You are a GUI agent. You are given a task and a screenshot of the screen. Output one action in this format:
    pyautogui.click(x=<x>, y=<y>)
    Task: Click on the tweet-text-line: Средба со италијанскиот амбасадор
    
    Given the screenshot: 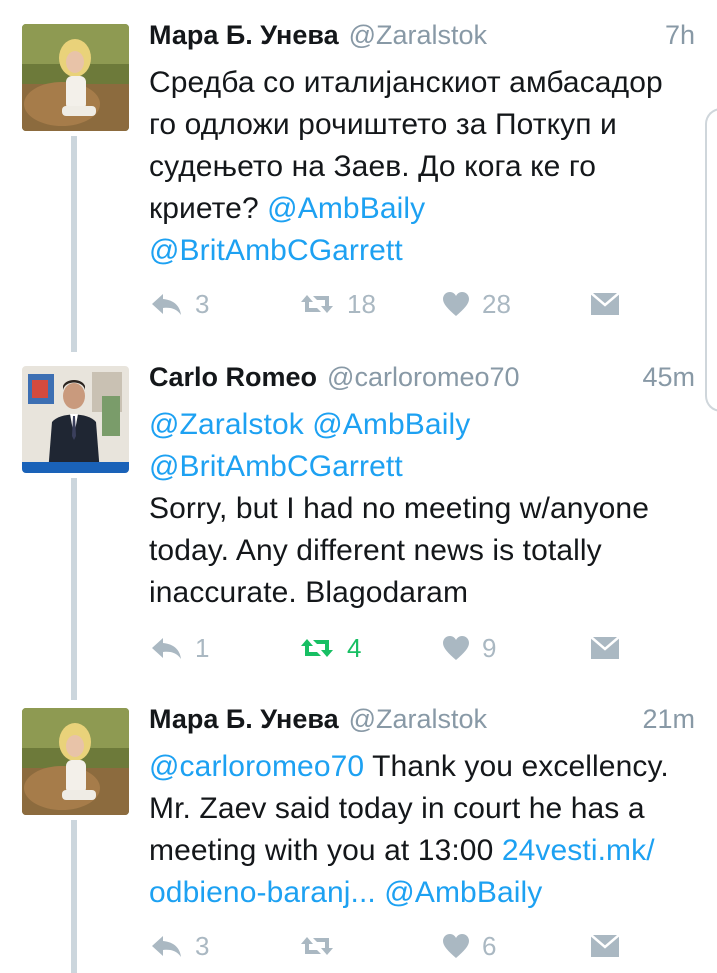 What is the action you would take?
    pyautogui.click(x=422, y=83)
    